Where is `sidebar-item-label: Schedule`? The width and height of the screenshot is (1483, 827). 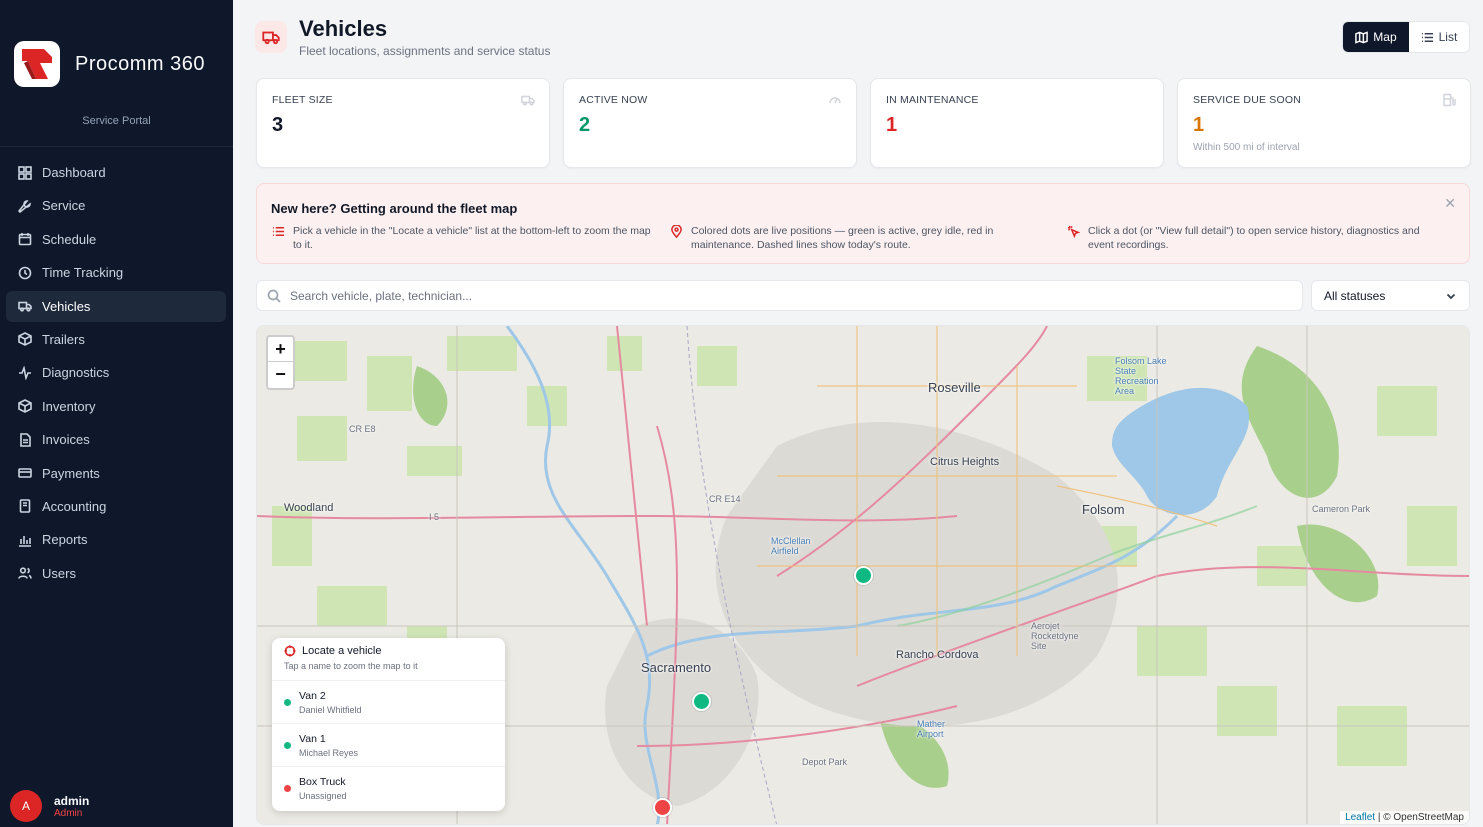
sidebar-item-label: Schedule is located at coordinates (69, 239).